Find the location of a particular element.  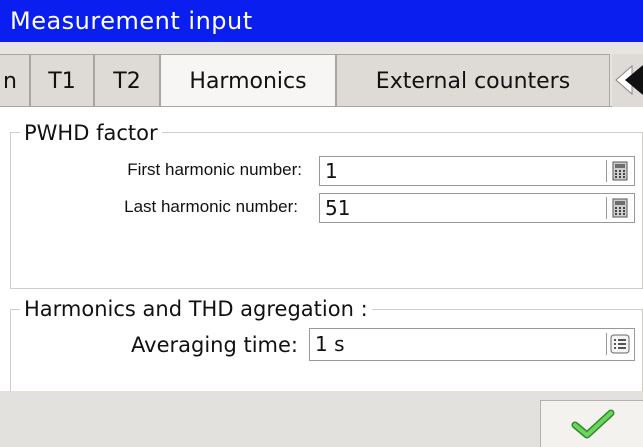

last-harmonic-label: Last harmonic number: is located at coordinates (211, 206).